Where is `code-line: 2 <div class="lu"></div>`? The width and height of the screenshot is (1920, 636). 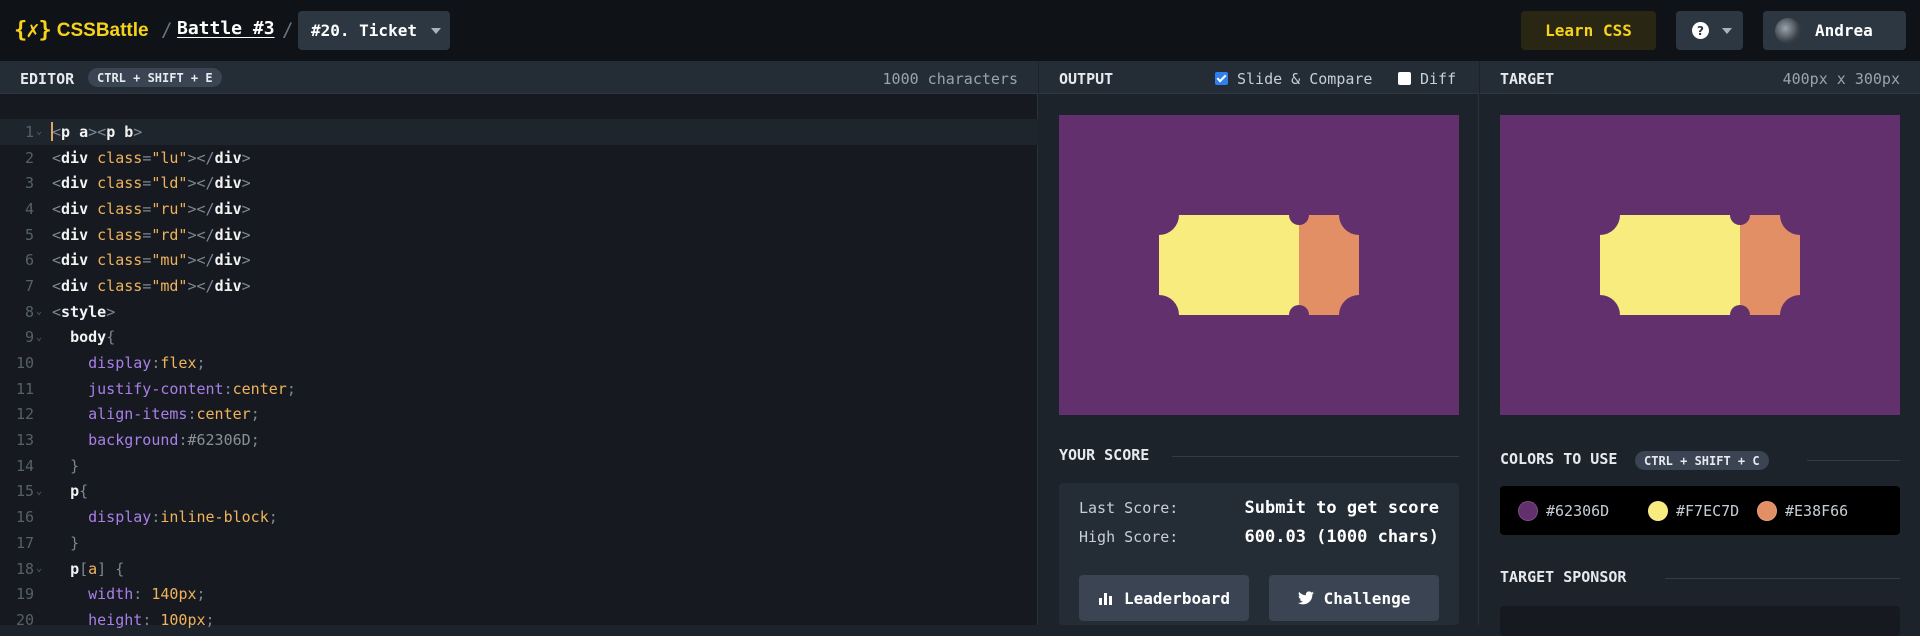
code-line: 2 <div class="lu"></div> is located at coordinates (519, 158).